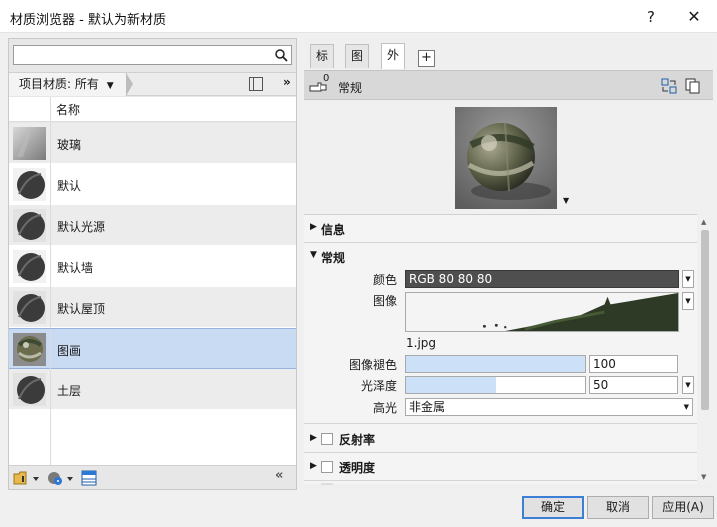 The width and height of the screenshot is (717, 527). What do you see at coordinates (372, 365) in the screenshot?
I see `image-fade-label: 图像褪色` at bounding box center [372, 365].